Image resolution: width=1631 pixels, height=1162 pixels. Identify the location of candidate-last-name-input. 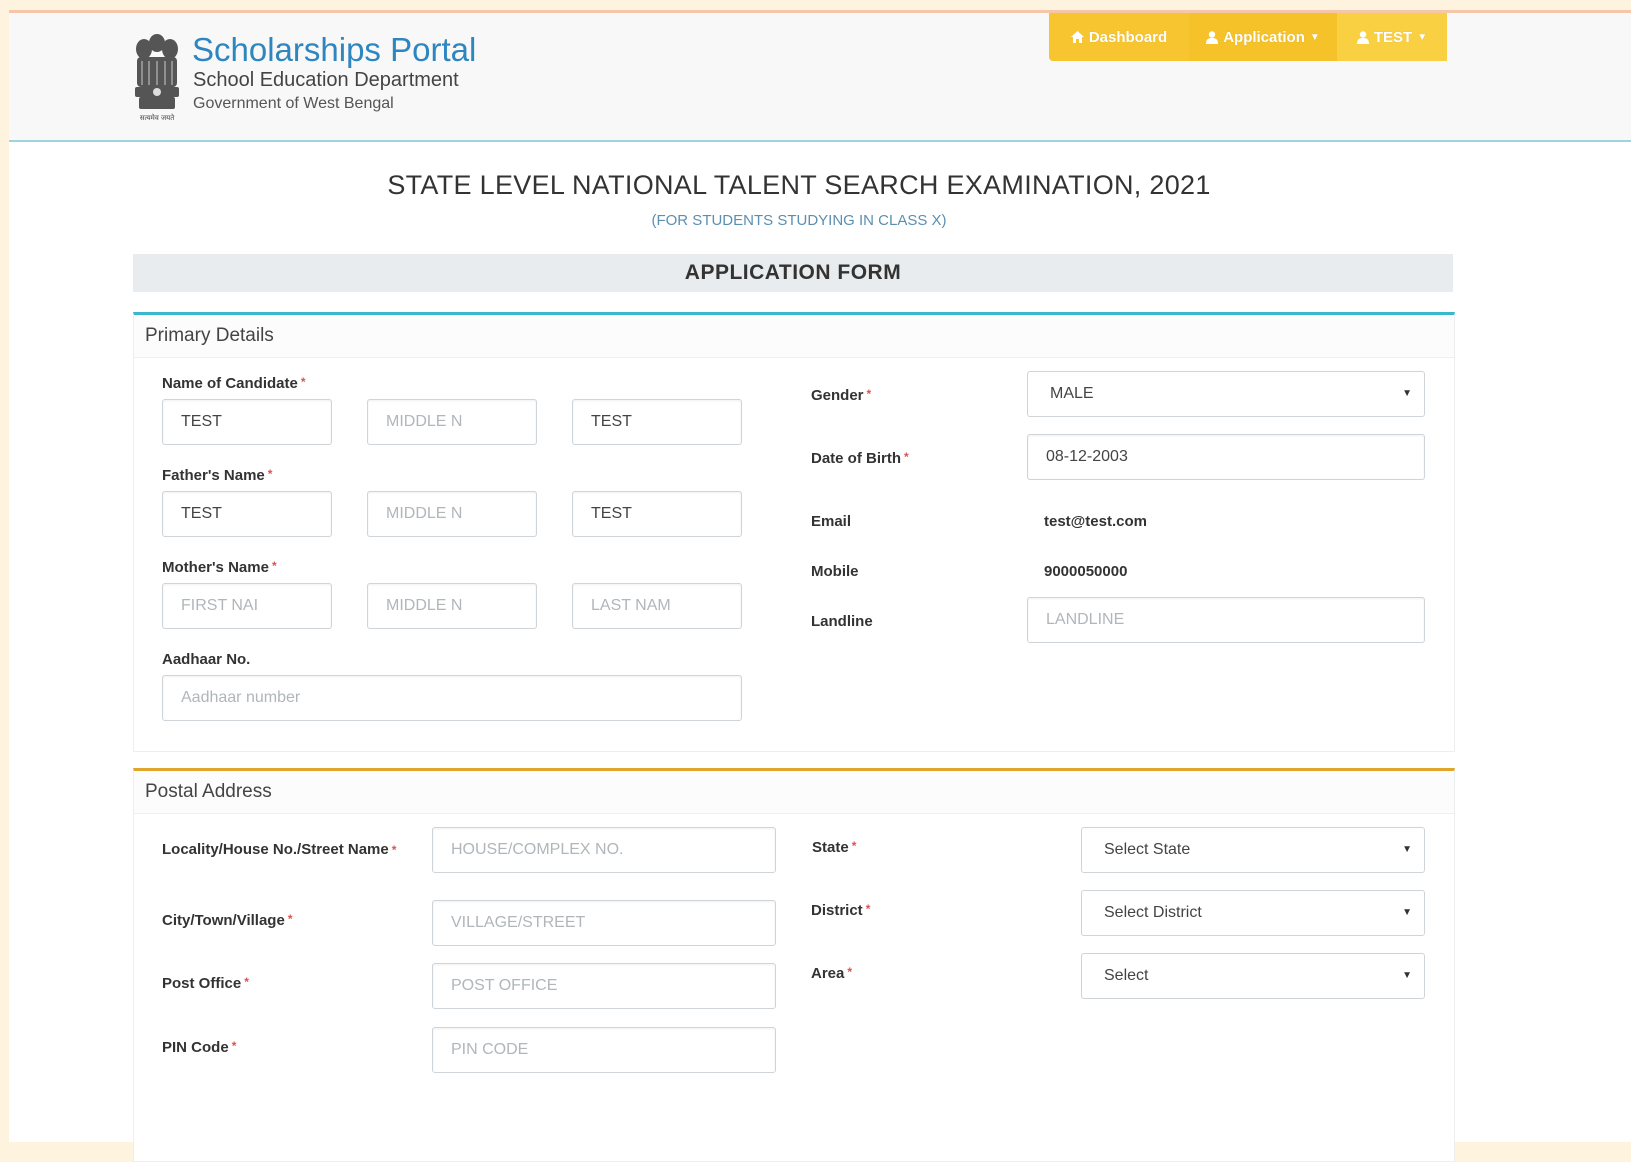
(657, 422).